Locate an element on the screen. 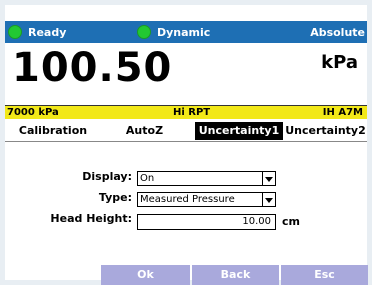 The width and height of the screenshot is (372, 285). pressure-reading: 100.50 is located at coordinates (92, 68).